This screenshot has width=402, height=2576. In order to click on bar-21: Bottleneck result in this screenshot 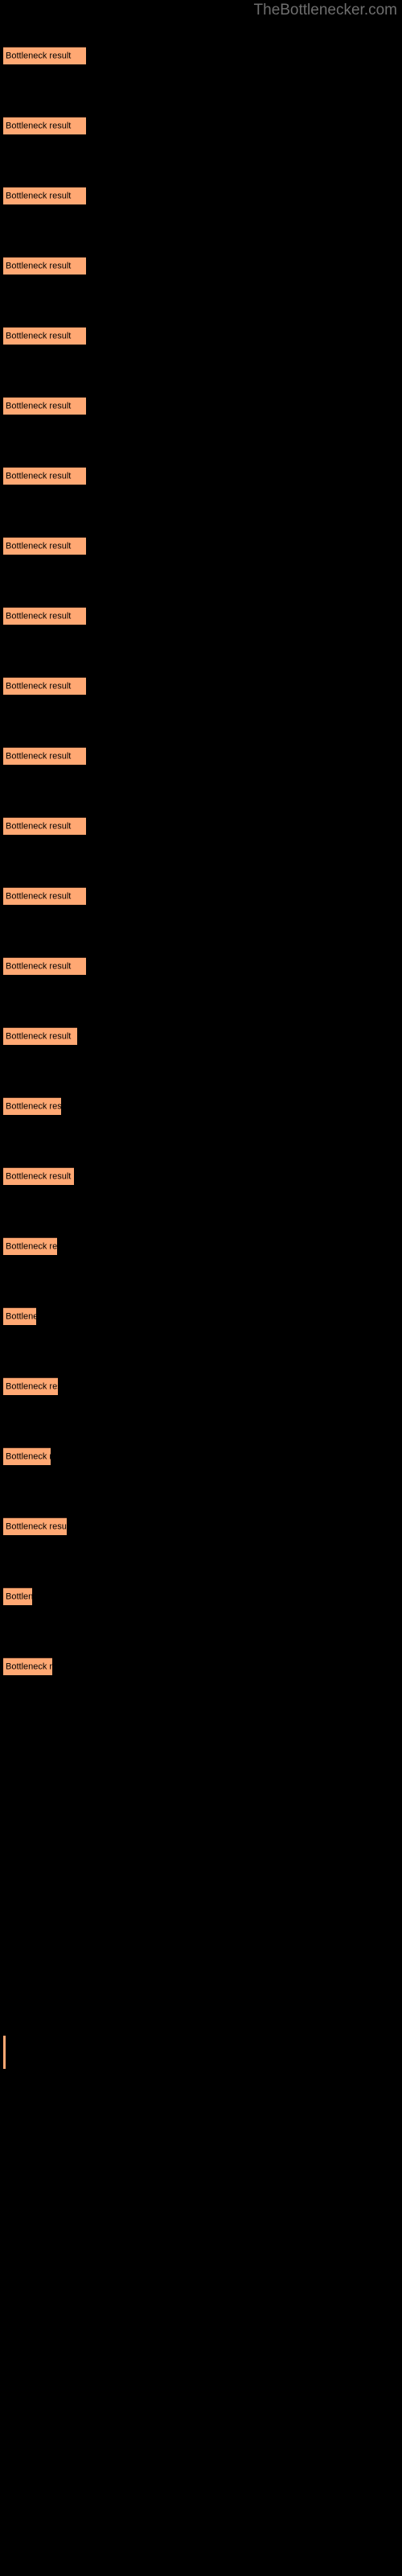, I will do `click(27, 1456)`.